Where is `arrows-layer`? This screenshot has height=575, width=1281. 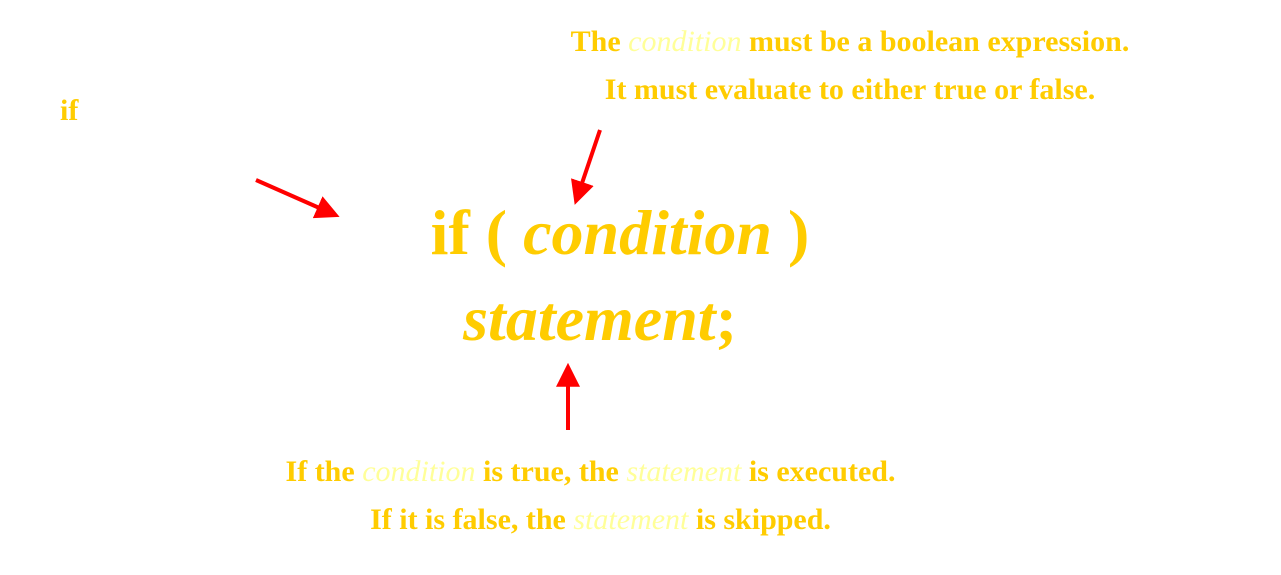 arrows-layer is located at coordinates (428, 279).